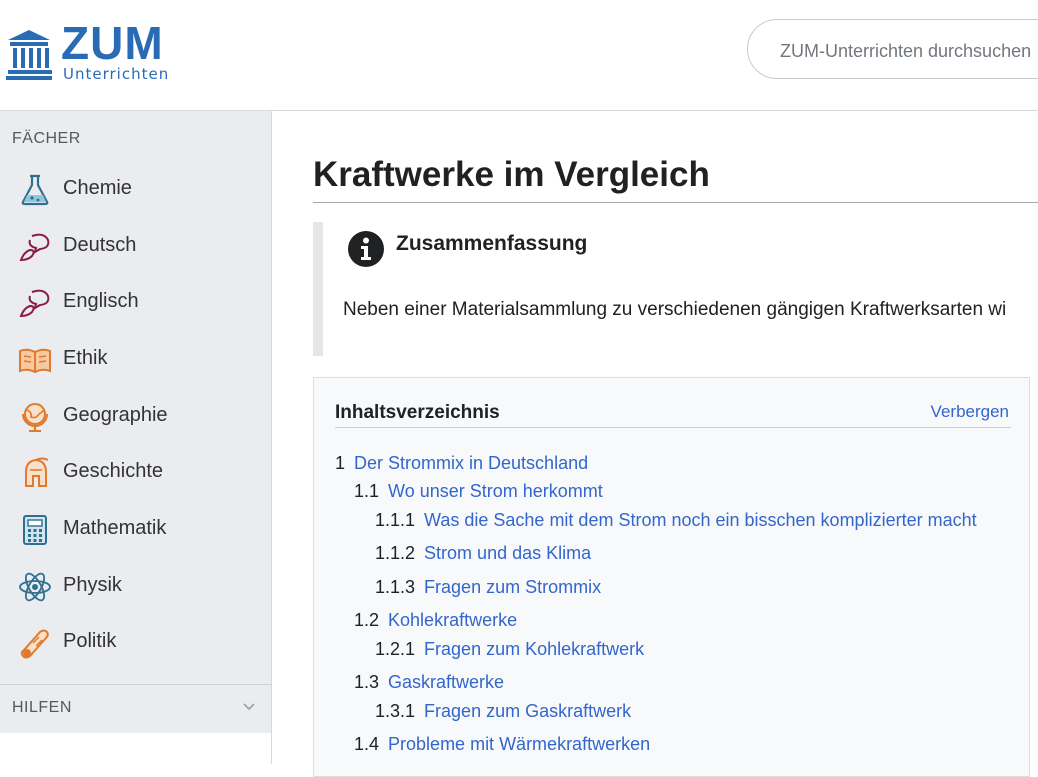 This screenshot has height=777, width=1038. I want to click on logo-subtitle: Unterrichten, so click(116, 74).